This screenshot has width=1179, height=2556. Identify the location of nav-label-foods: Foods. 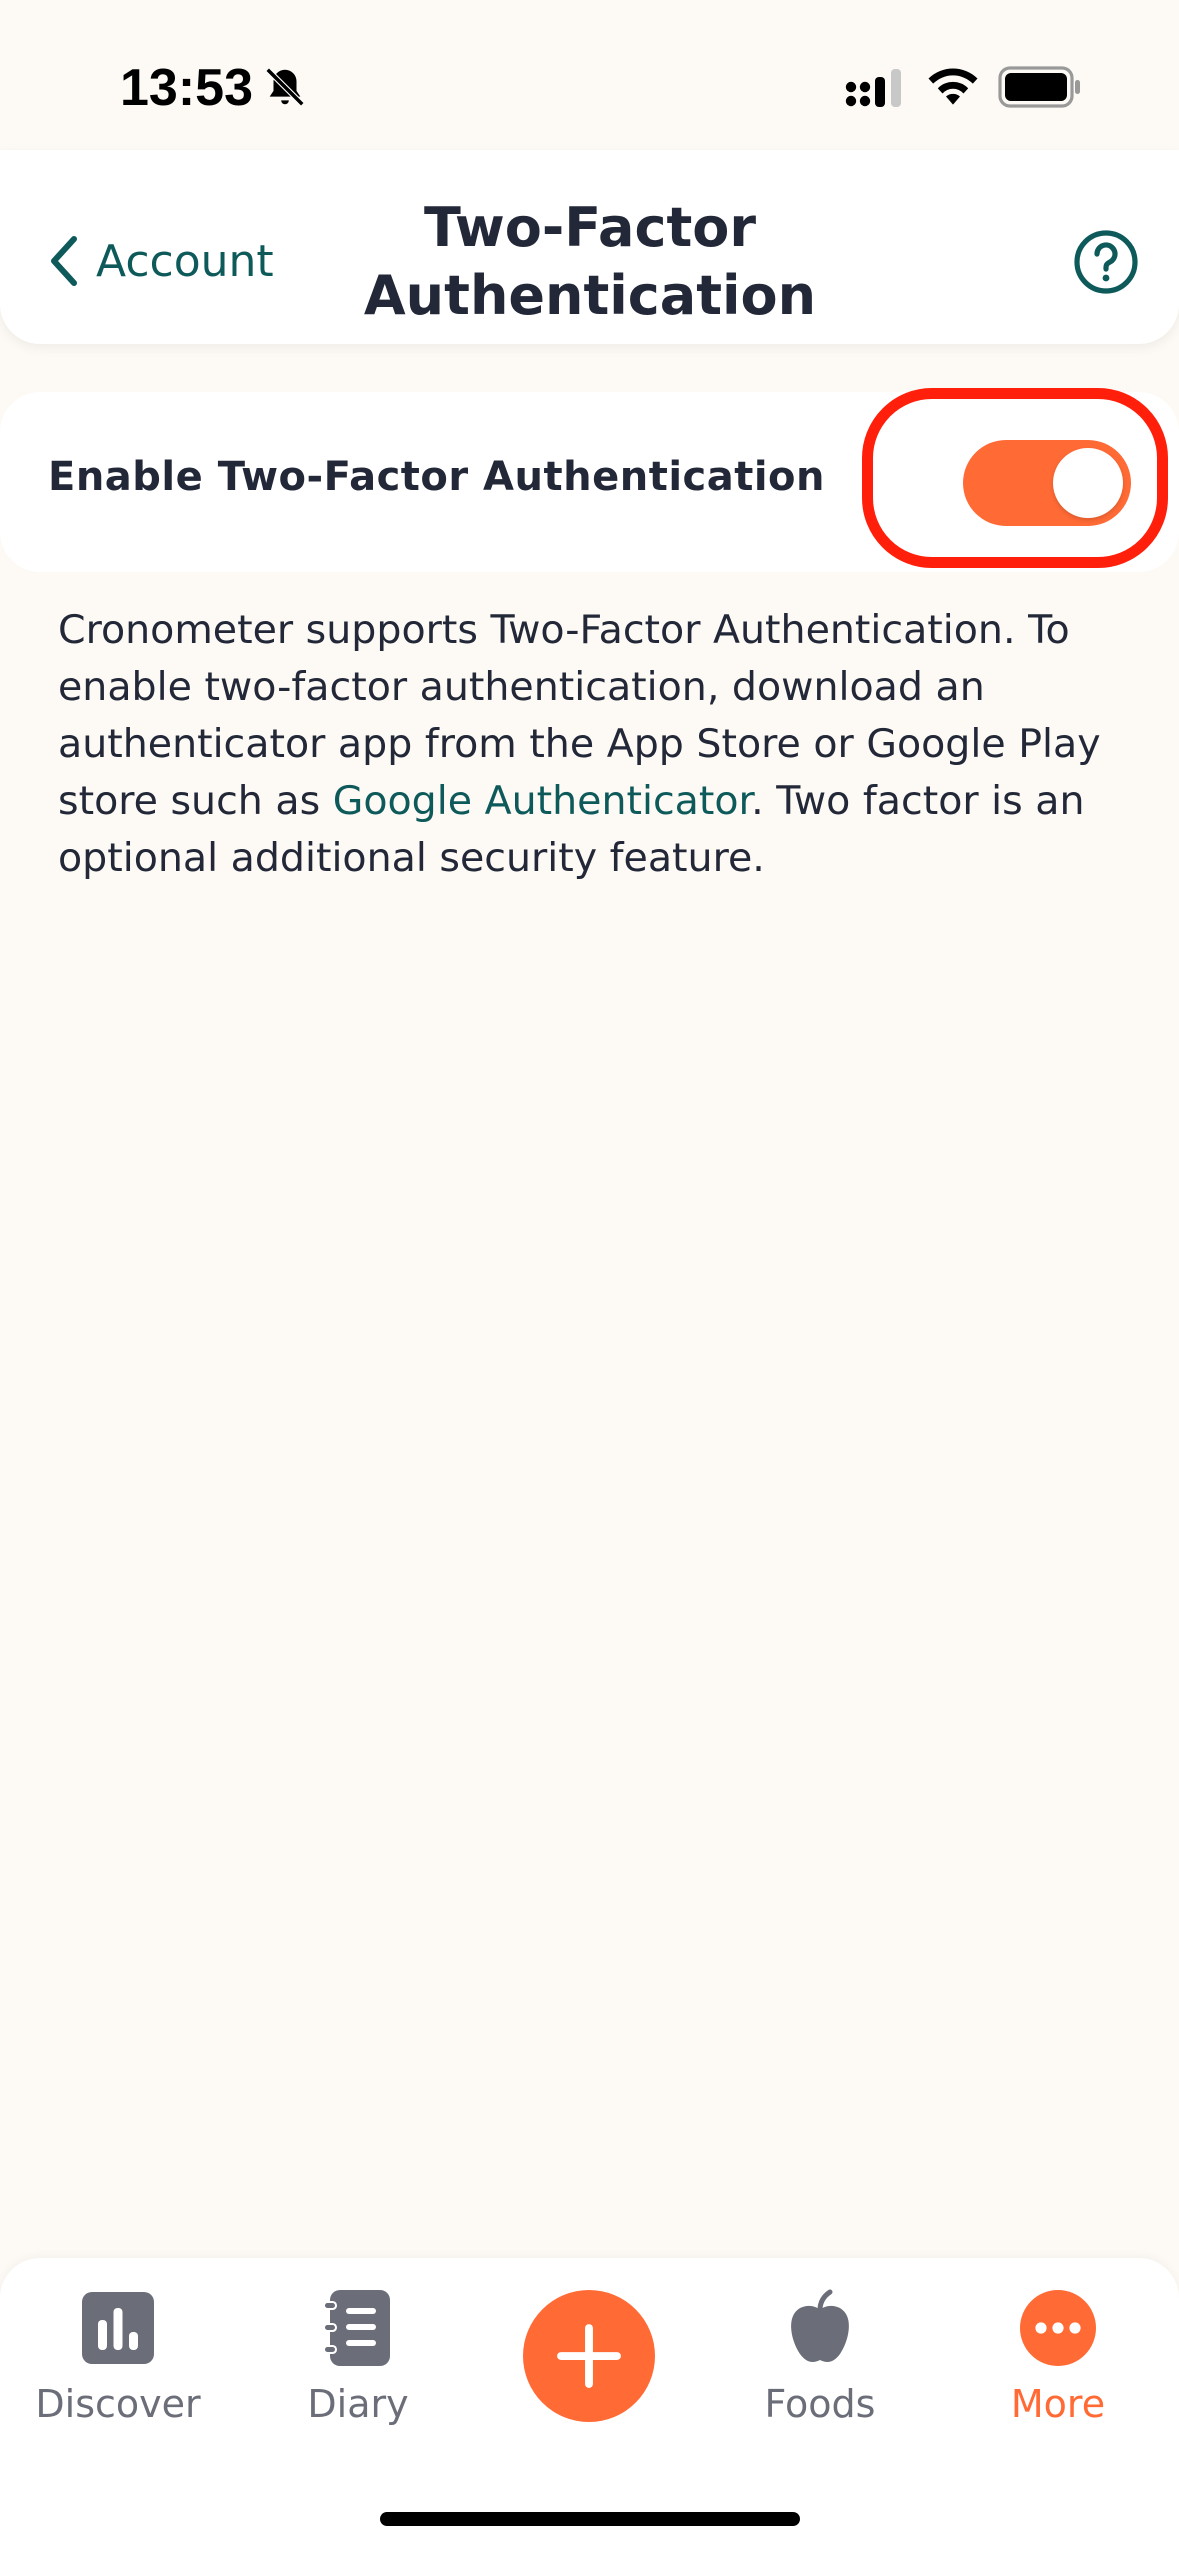
(820, 2404).